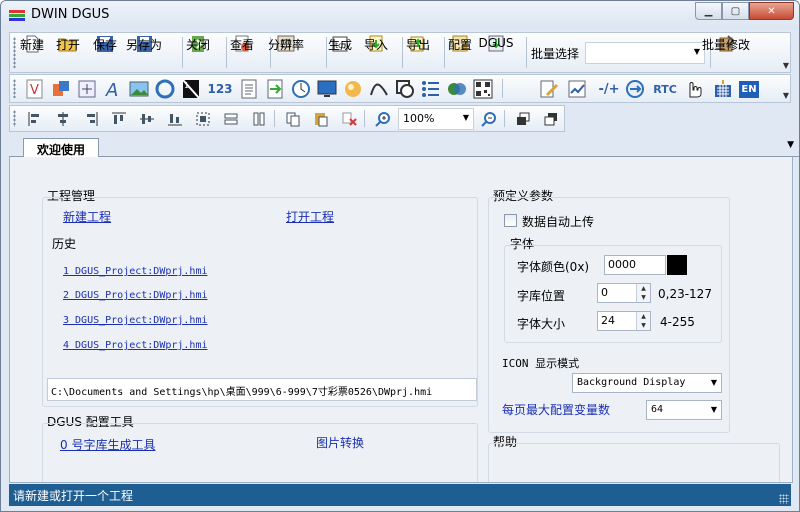 This screenshot has width=800, height=512. I want to click on zoom-in-button, so click(383, 119).